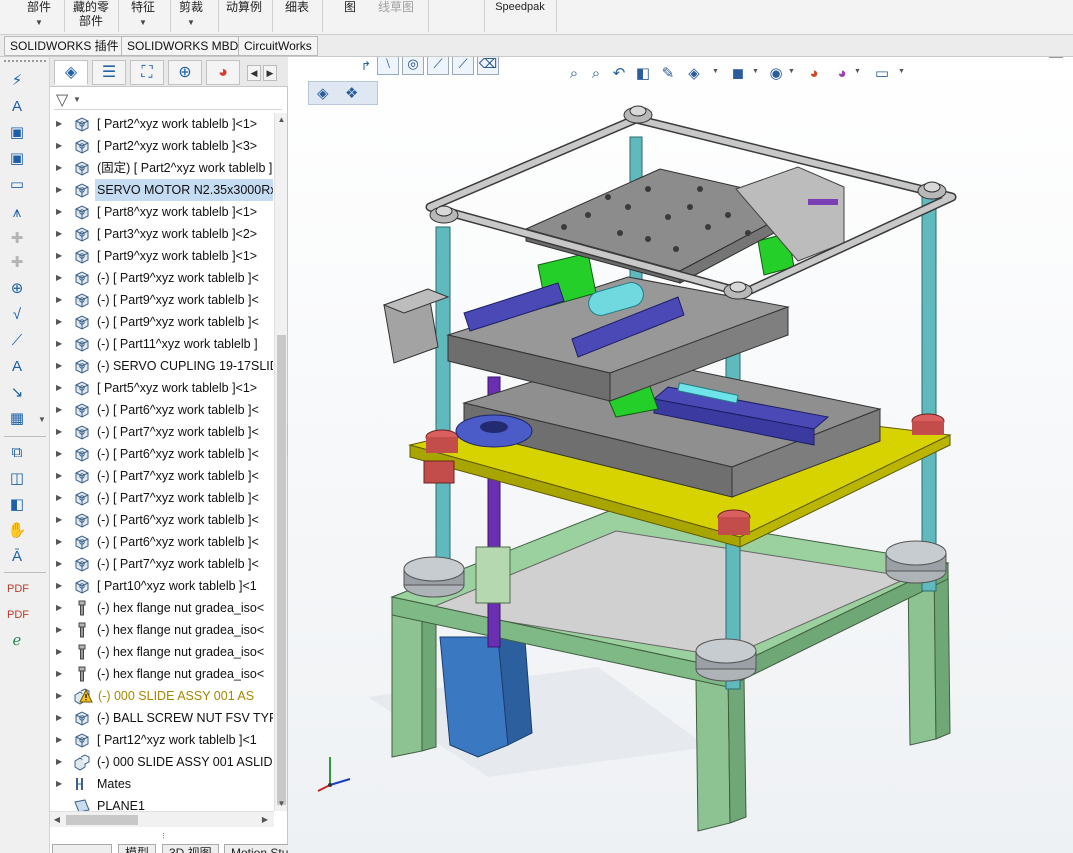 This screenshot has width=1073, height=853. I want to click on surface-finish-icon: ⩚, so click(17, 213).